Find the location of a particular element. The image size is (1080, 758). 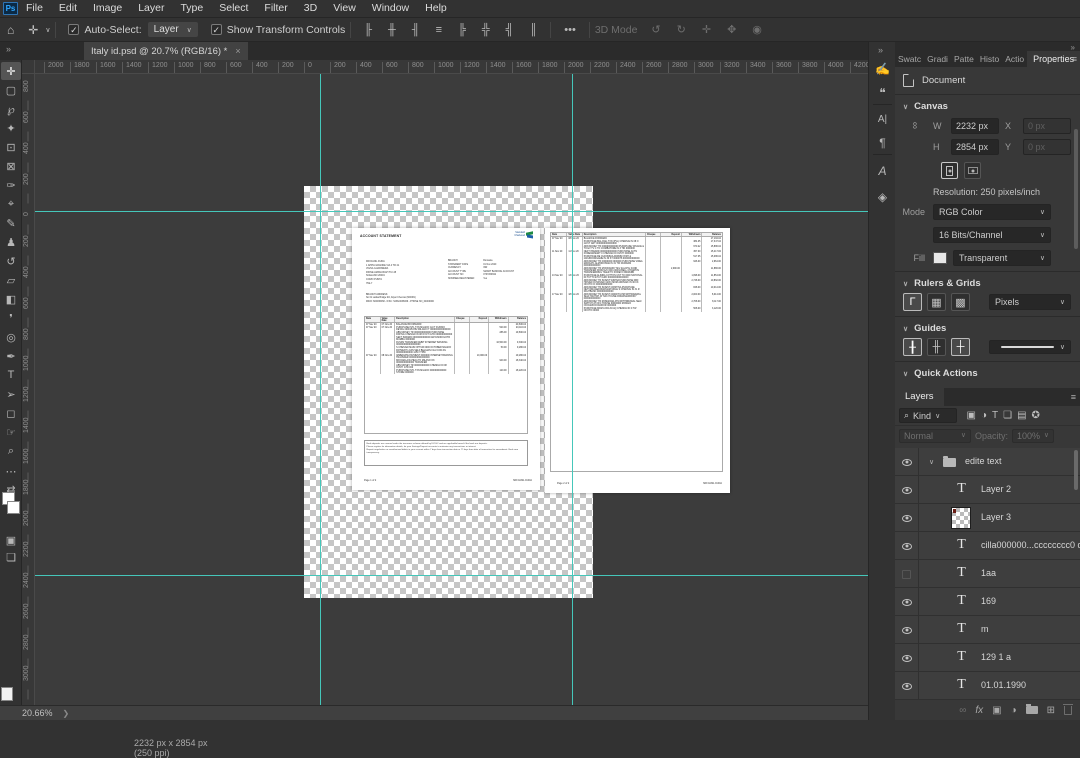

ruler-origin-corner is located at coordinates (28, 67).